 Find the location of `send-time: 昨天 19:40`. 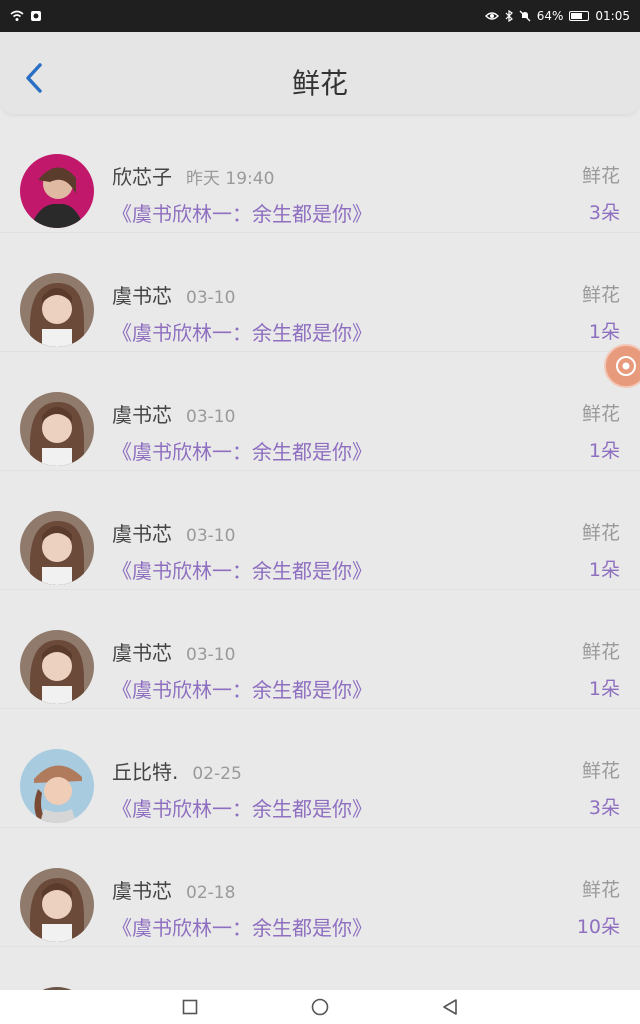

send-time: 昨天 19:40 is located at coordinates (230, 179).